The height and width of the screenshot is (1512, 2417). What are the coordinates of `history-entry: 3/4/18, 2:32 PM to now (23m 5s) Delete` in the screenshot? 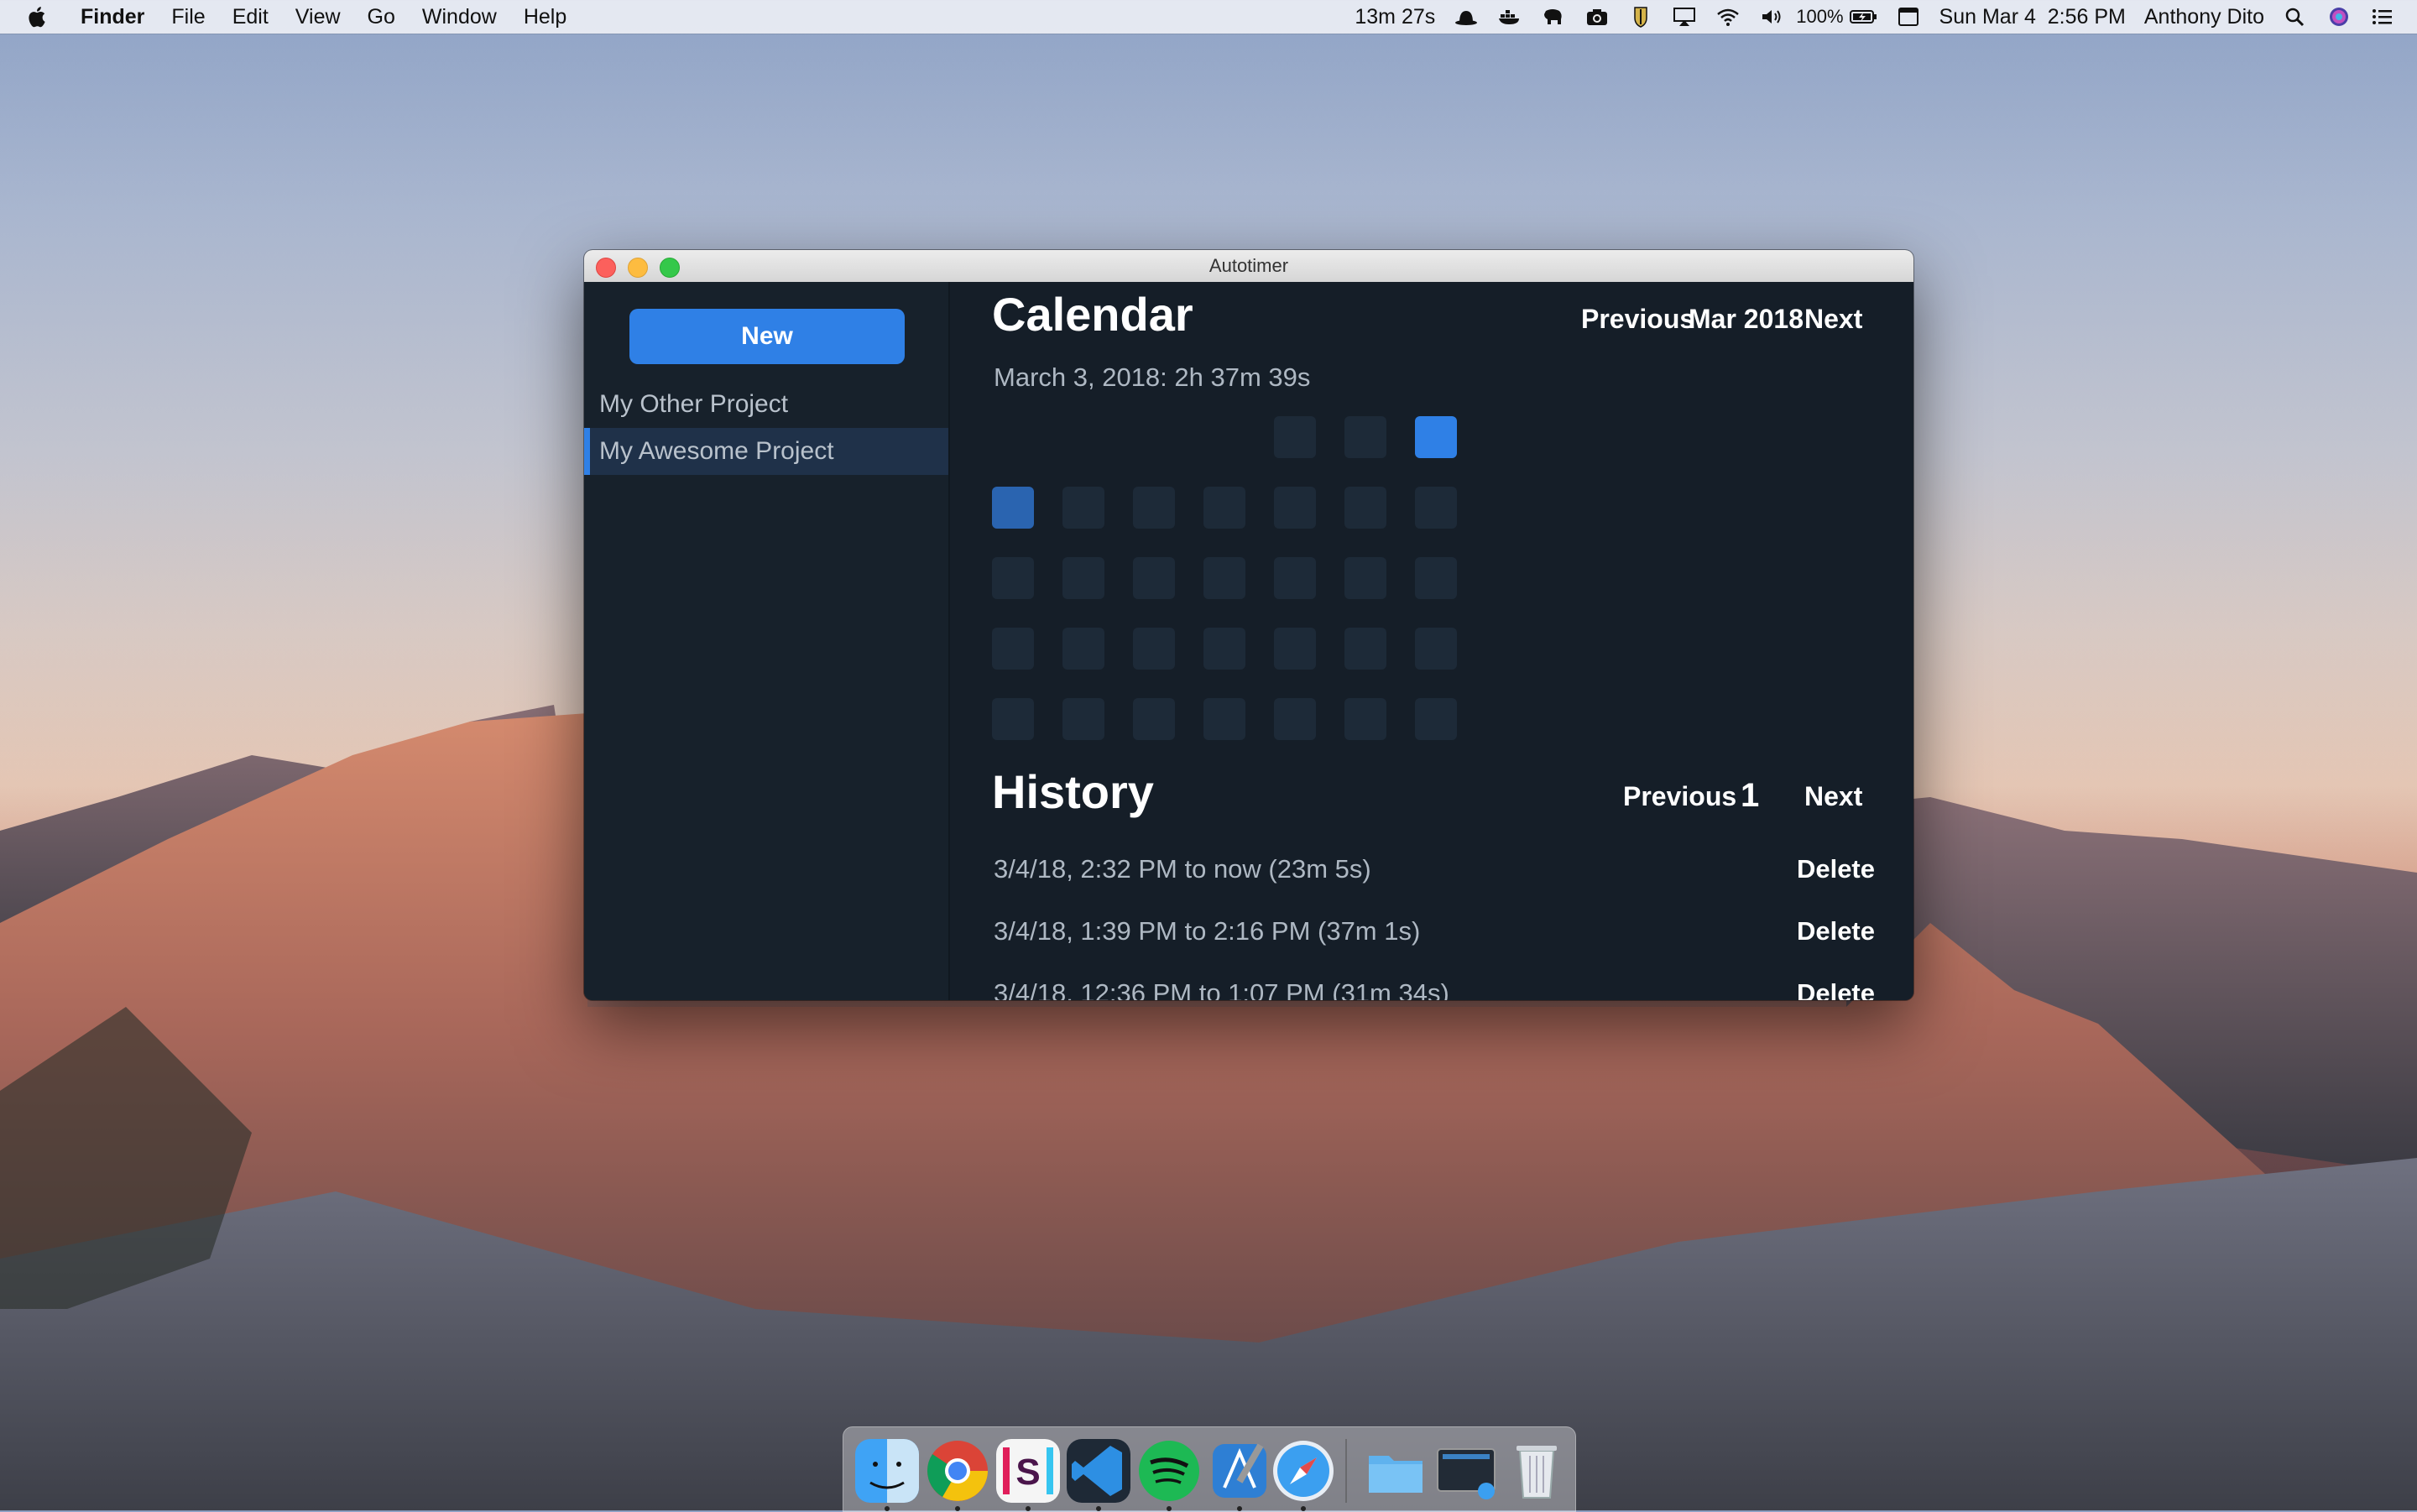 It's located at (1434, 879).